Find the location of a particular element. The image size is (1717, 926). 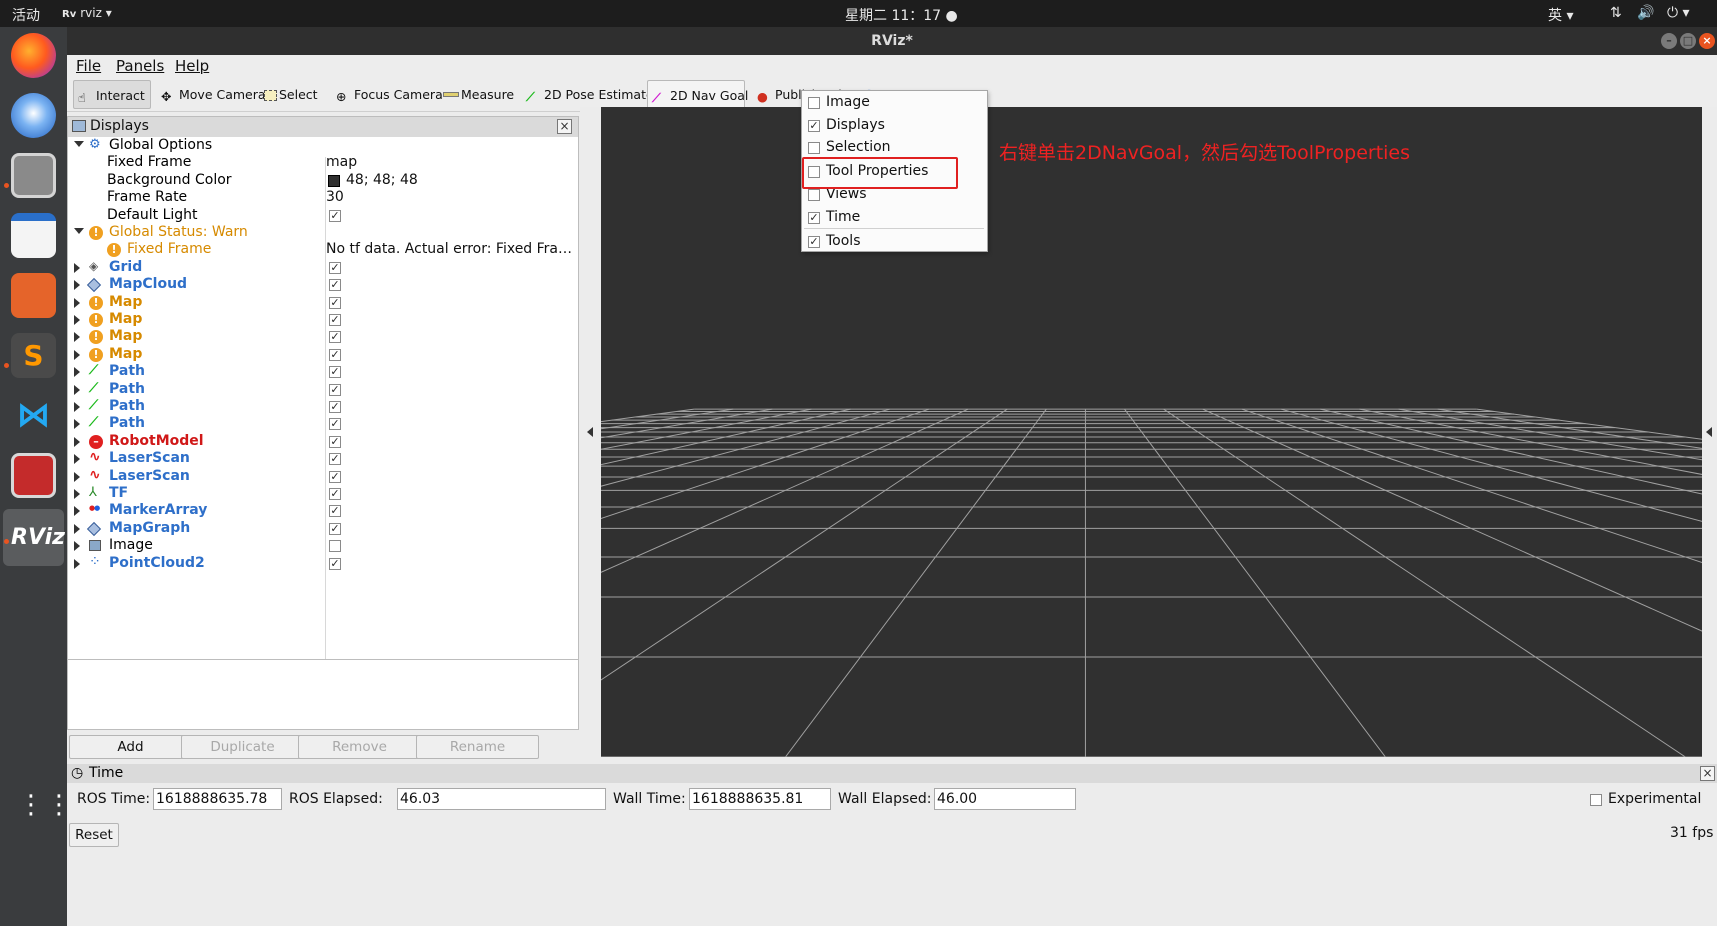

collapse-left-icon is located at coordinates (590, 432).